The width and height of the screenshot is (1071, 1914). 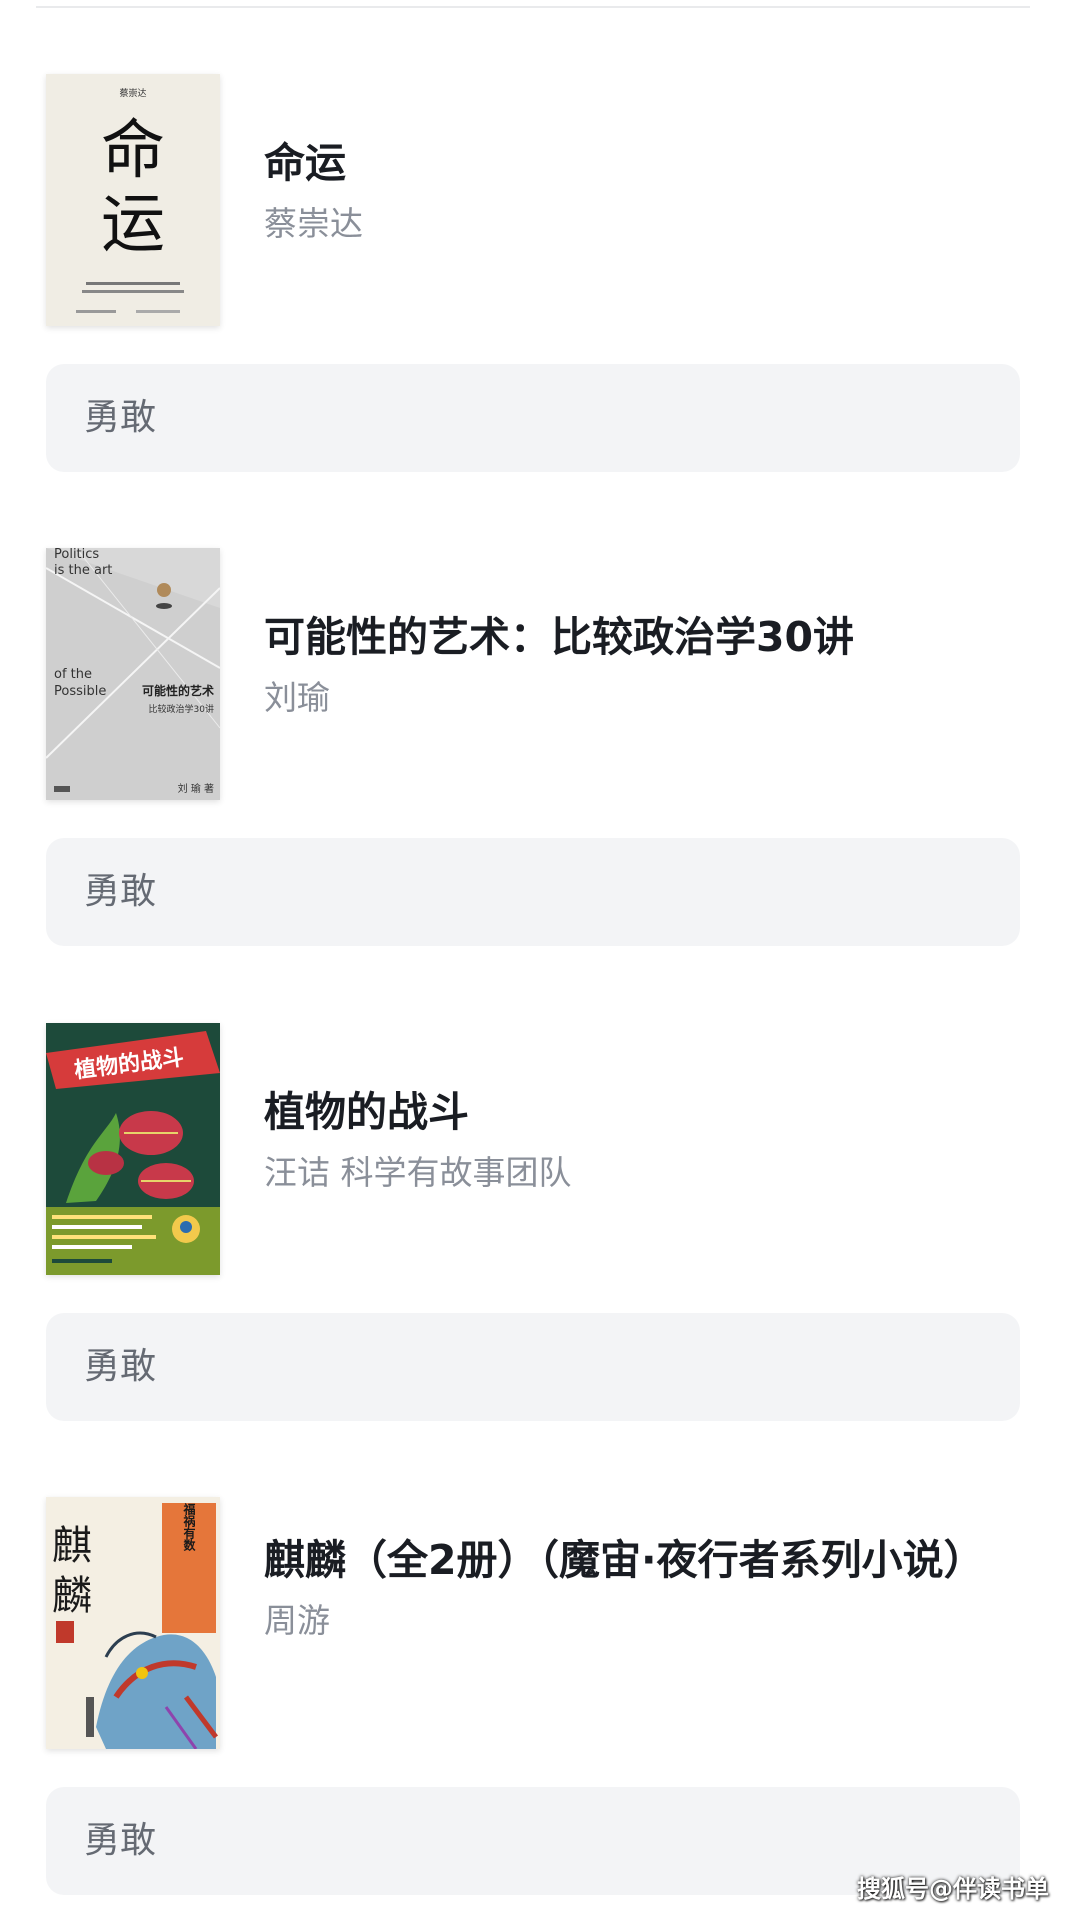 What do you see at coordinates (644, 224) in the screenshot?
I see `book-author: 蔡崇达` at bounding box center [644, 224].